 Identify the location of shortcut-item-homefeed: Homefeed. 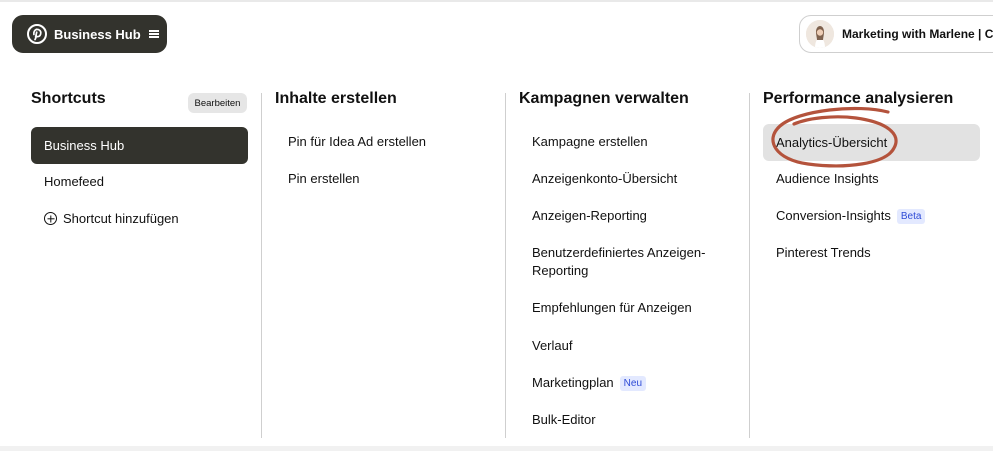
(67, 182).